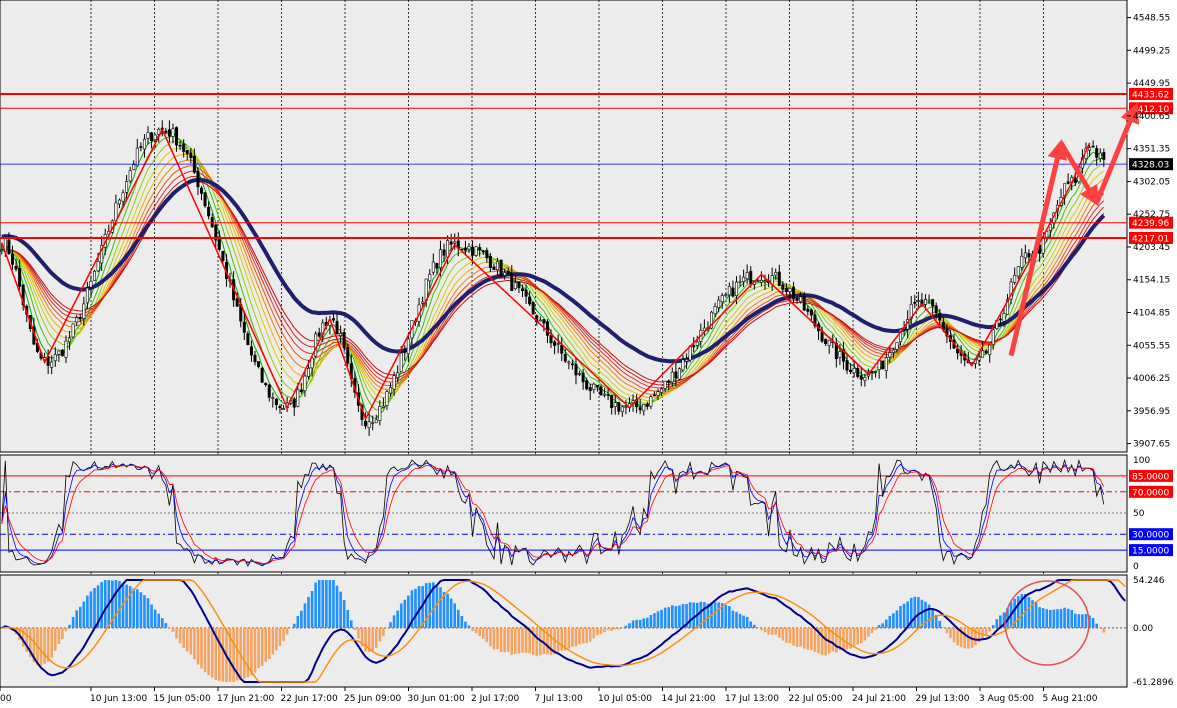 The image size is (1177, 708). I want to click on macd-tick-label: -61.2896, so click(1153, 683).